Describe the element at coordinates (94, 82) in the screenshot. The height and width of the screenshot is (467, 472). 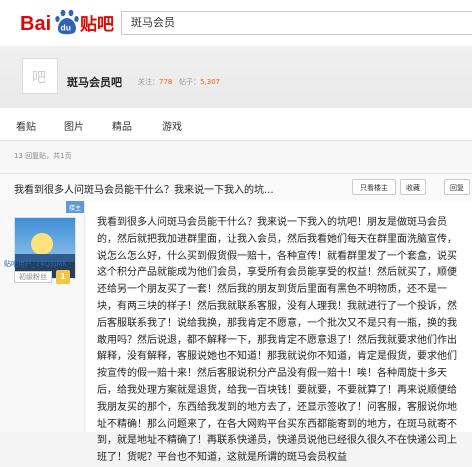
I see `forum-name: 斑马会员吧` at that location.